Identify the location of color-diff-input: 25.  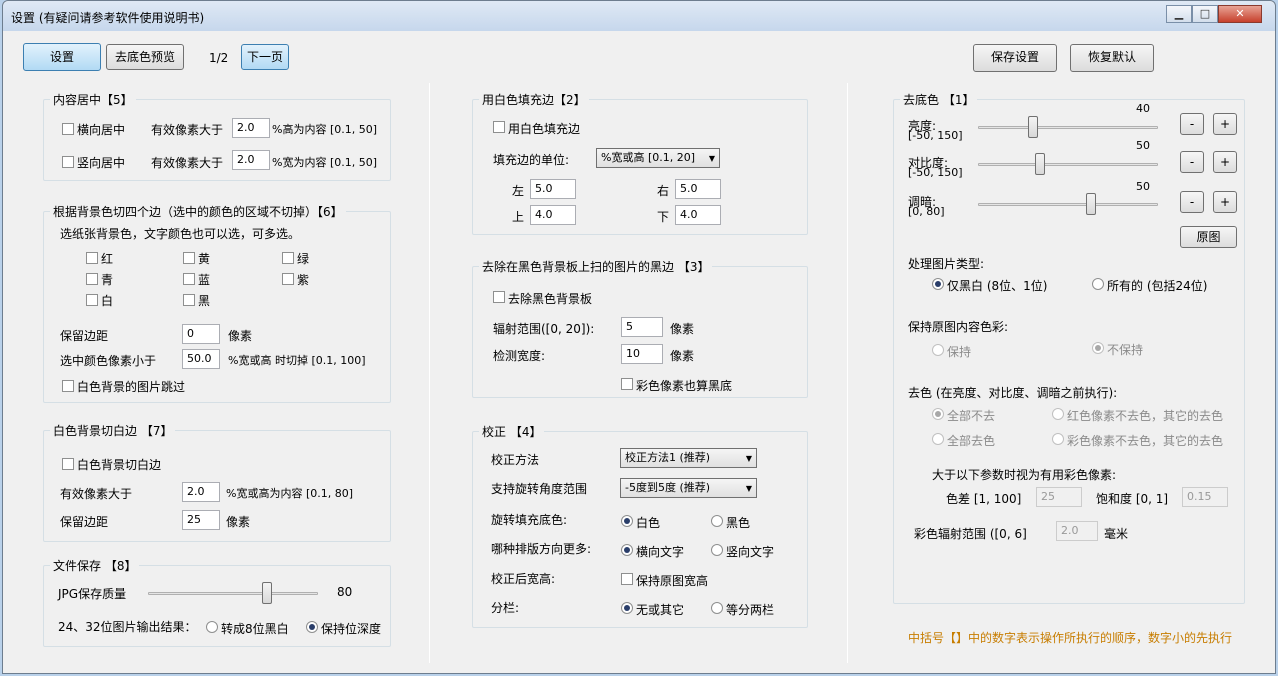
(1059, 497).